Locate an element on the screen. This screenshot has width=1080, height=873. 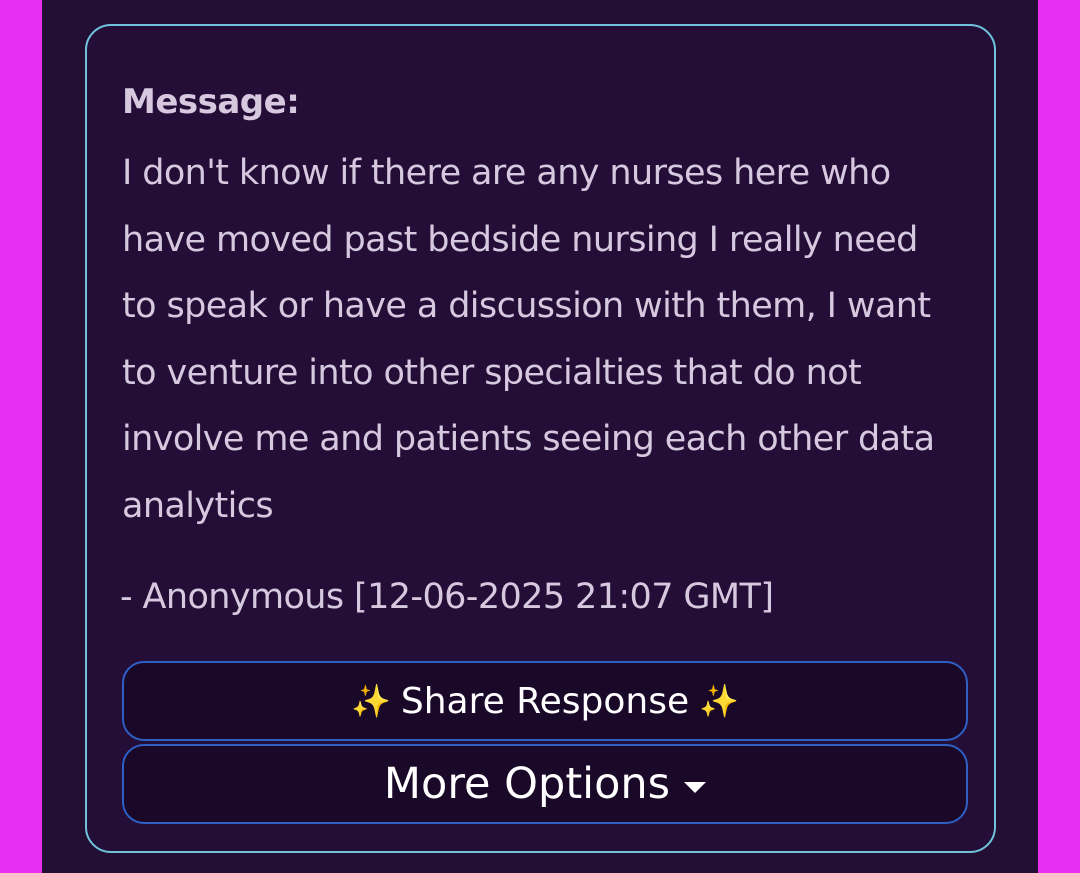
message-heading: Message: is located at coordinates (211, 102).